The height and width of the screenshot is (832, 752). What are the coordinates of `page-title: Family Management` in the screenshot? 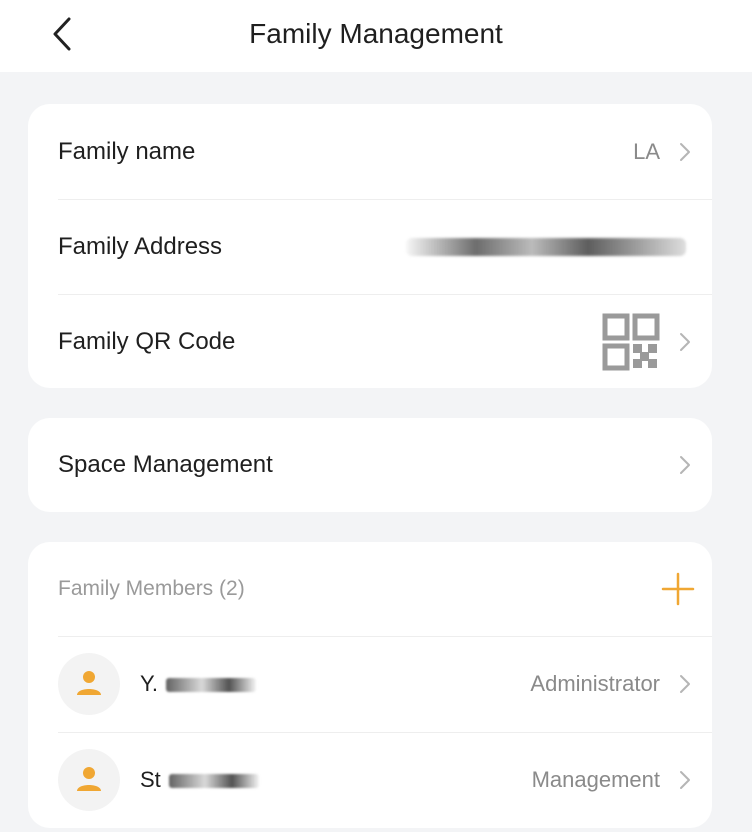 It's located at (376, 33).